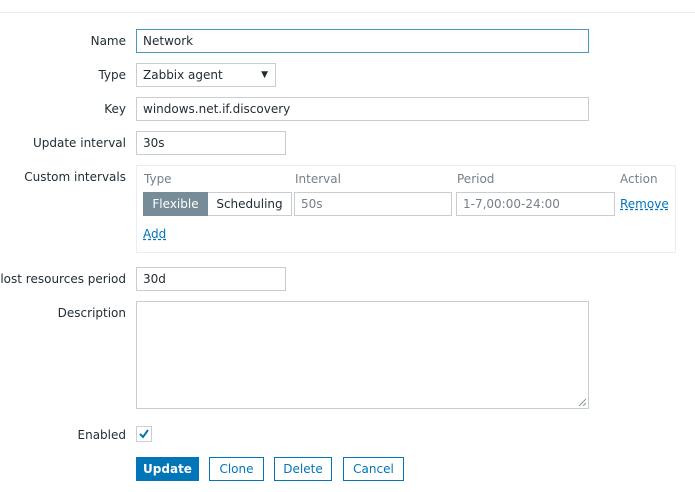 The height and width of the screenshot is (492, 695). I want to click on enabled-checkbox, so click(144, 434).